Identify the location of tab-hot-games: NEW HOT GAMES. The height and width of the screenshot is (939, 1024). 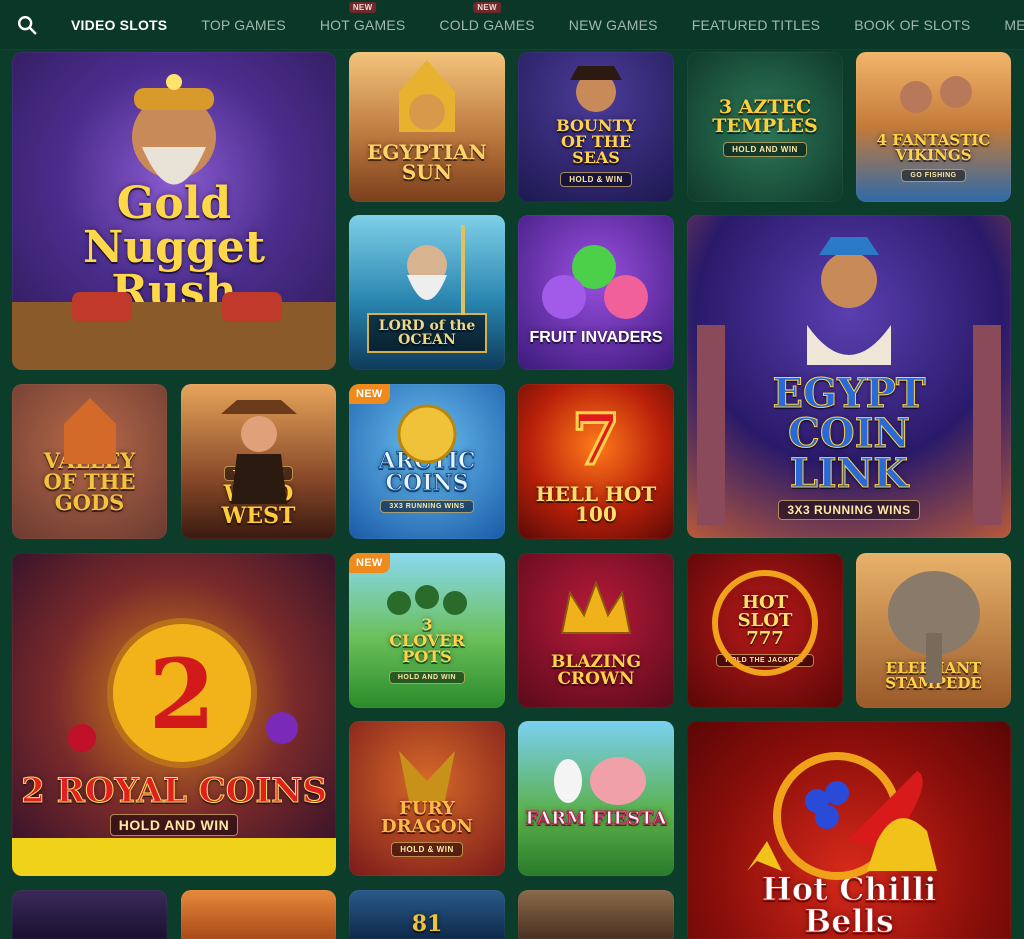
(363, 24).